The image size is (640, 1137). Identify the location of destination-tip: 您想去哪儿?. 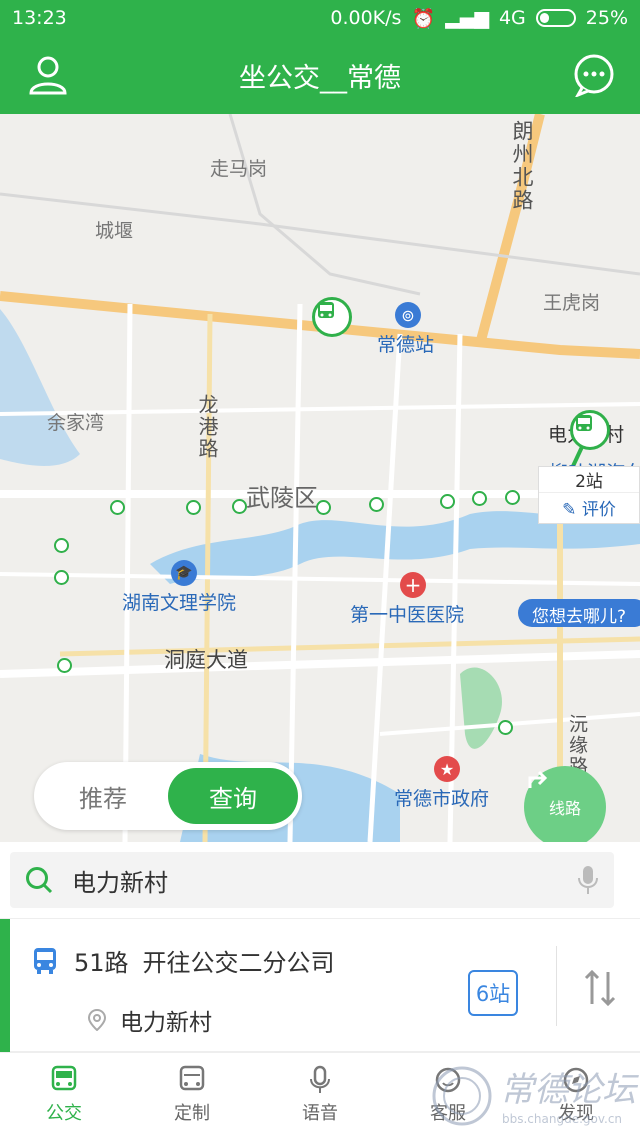
(579, 613).